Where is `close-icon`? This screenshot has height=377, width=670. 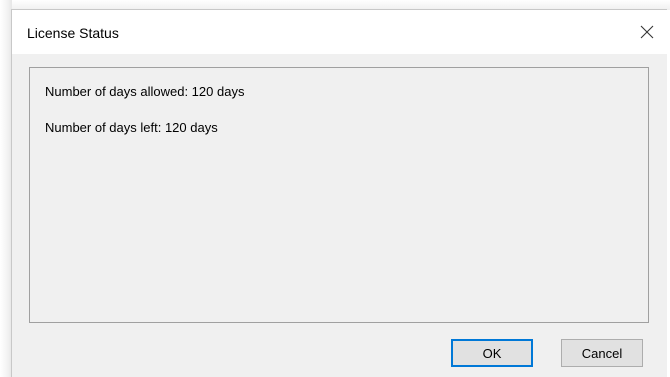
close-icon is located at coordinates (647, 32).